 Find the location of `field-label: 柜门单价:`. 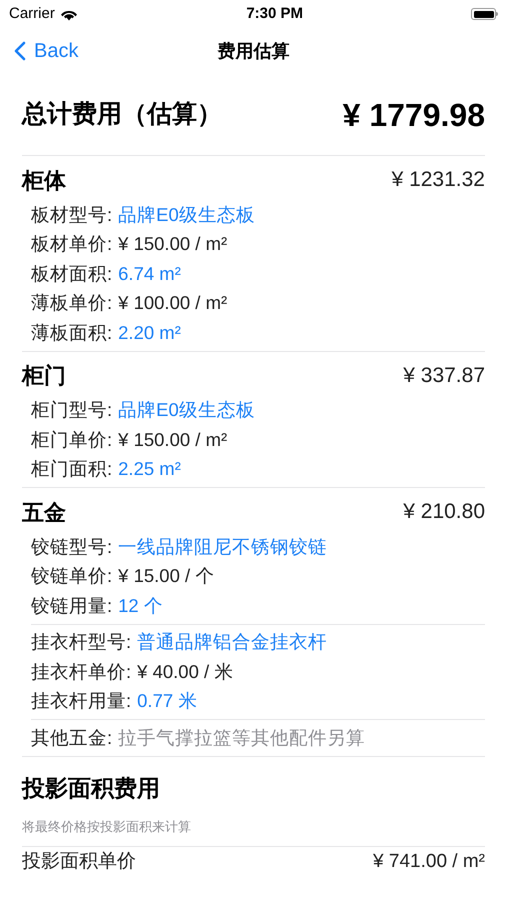

field-label: 柜门单价: is located at coordinates (71, 440).